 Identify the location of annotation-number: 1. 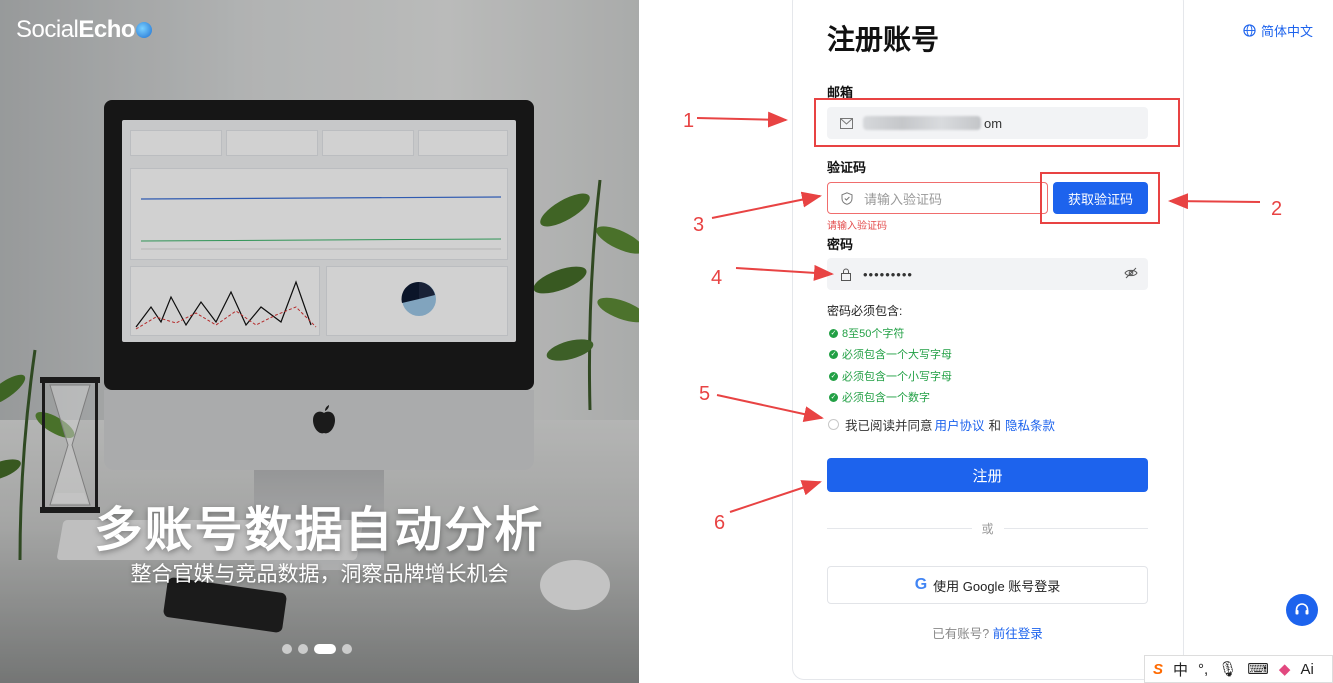
(689, 121).